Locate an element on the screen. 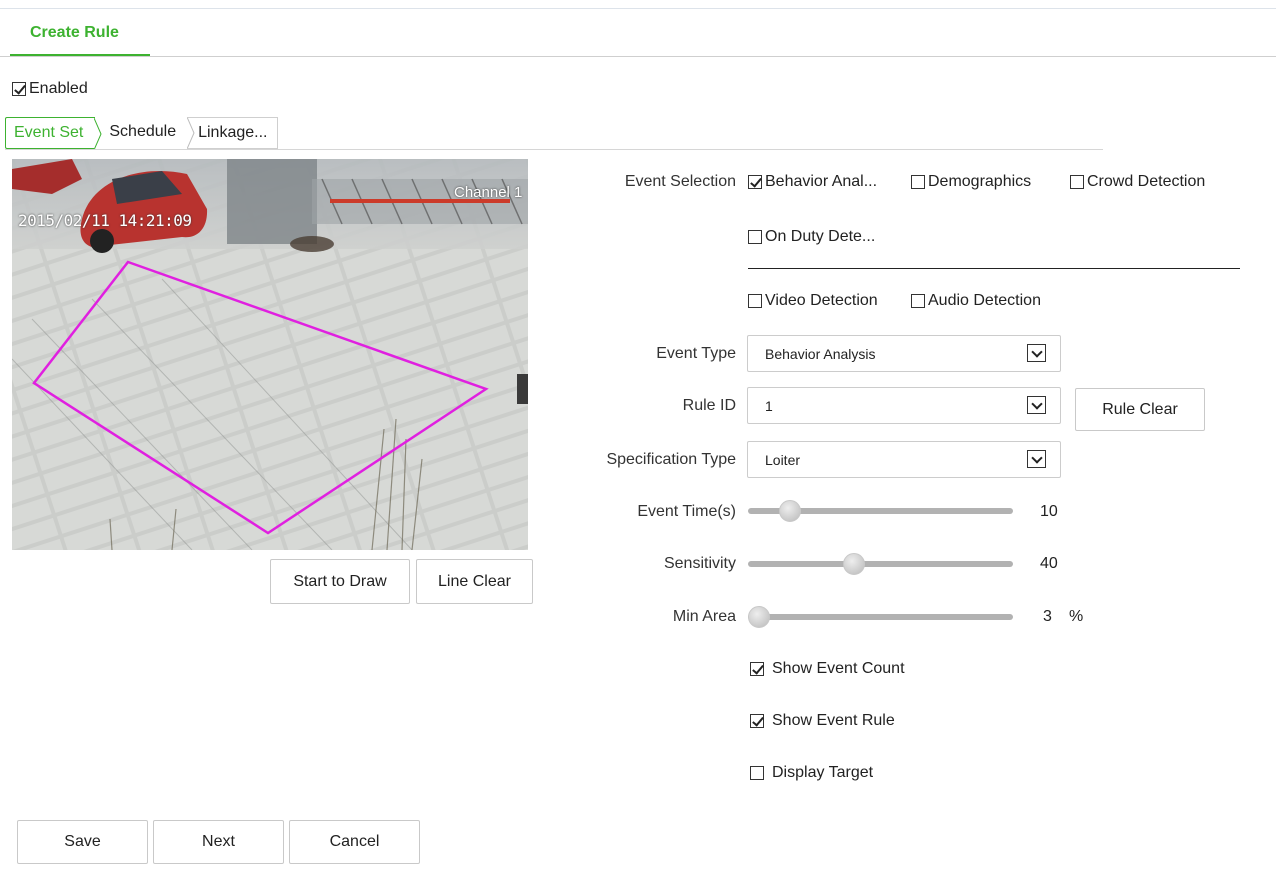  sensitivity-label: Sensitivity is located at coordinates (699, 563).